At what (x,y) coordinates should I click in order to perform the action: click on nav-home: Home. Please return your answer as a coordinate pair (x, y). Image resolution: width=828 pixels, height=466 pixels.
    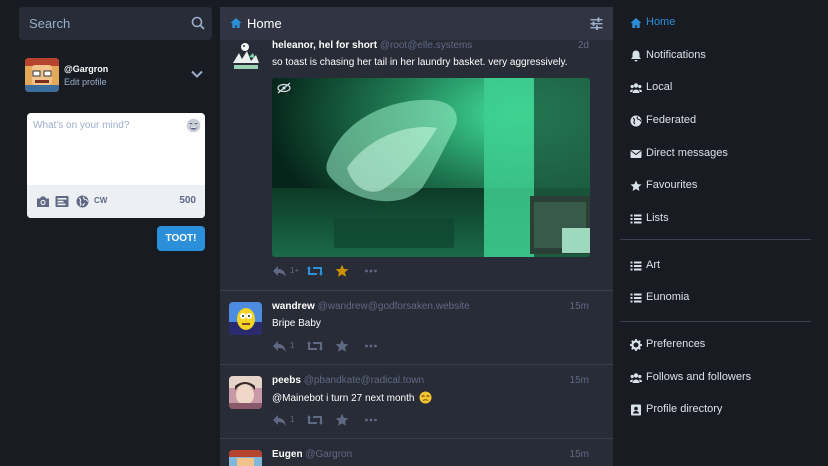
    Looking at the image, I should click on (715, 23).